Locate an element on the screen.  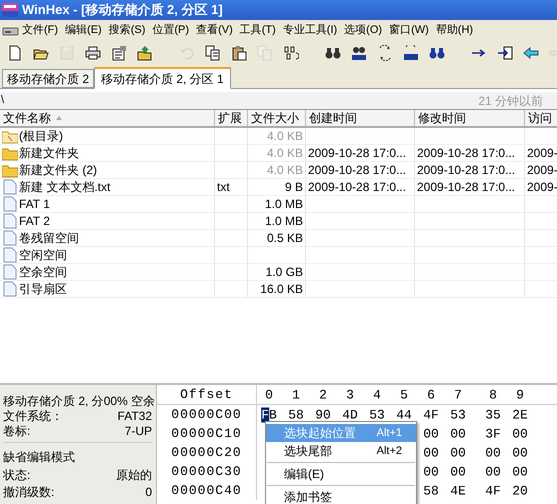
offset-value: 00000C20 is located at coordinates (206, 453).